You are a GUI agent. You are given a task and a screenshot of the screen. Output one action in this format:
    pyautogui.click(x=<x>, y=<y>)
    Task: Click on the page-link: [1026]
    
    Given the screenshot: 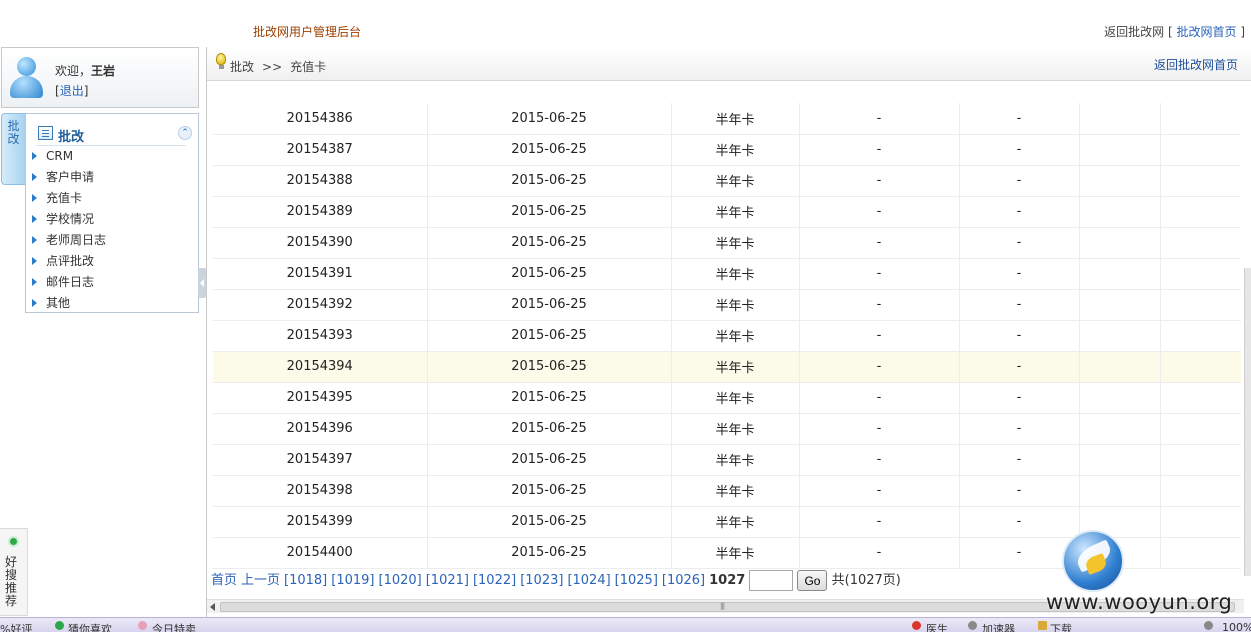 What is the action you would take?
    pyautogui.click(x=683, y=580)
    